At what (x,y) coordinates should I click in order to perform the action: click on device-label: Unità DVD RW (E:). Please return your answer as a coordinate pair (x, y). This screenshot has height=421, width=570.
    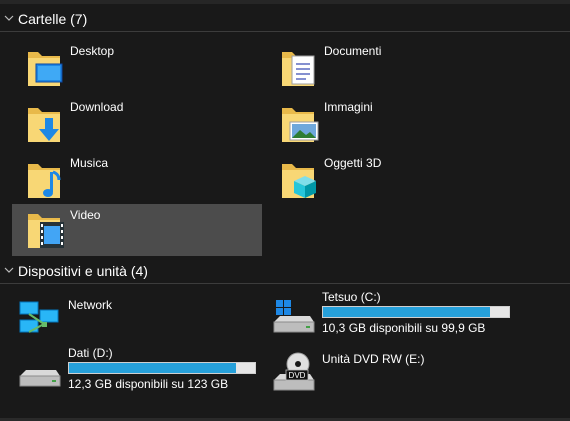
    Looking at the image, I should click on (373, 359).